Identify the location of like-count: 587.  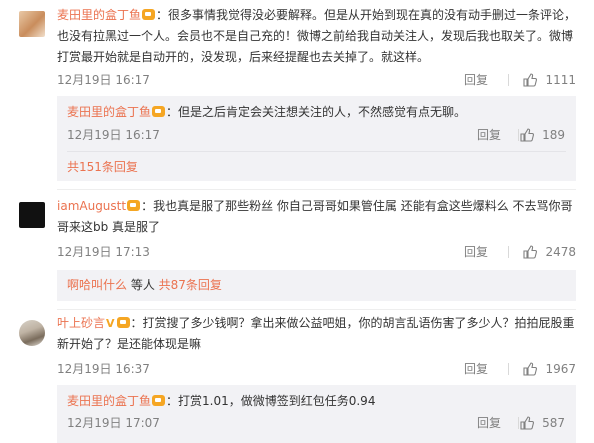
(553, 423).